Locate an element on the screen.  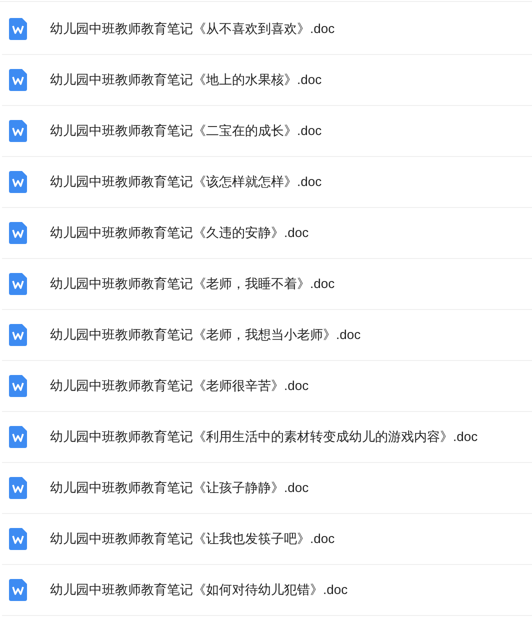
file-name: 幼儿园中班教师教育笔记《地上的水果核》.doc is located at coordinates (186, 80).